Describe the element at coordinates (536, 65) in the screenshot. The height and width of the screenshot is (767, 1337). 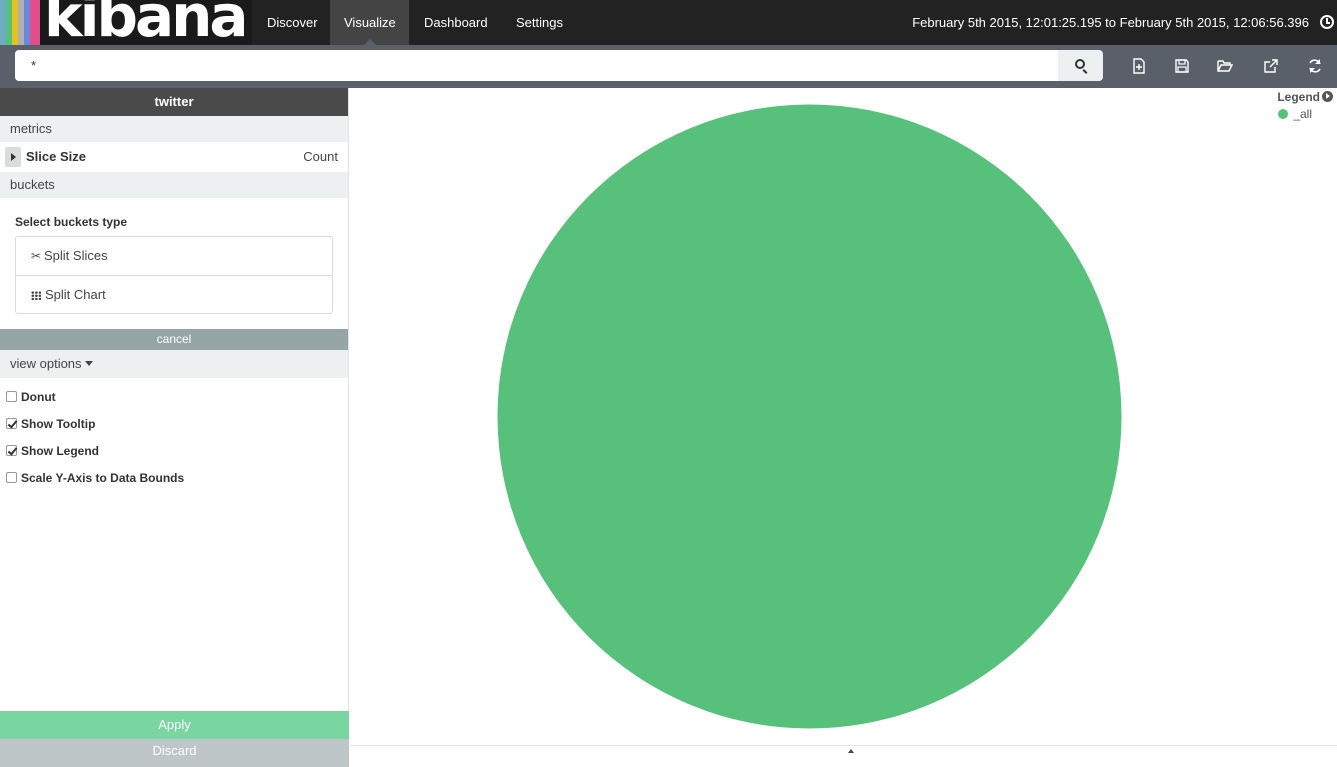
I see `search-input` at that location.